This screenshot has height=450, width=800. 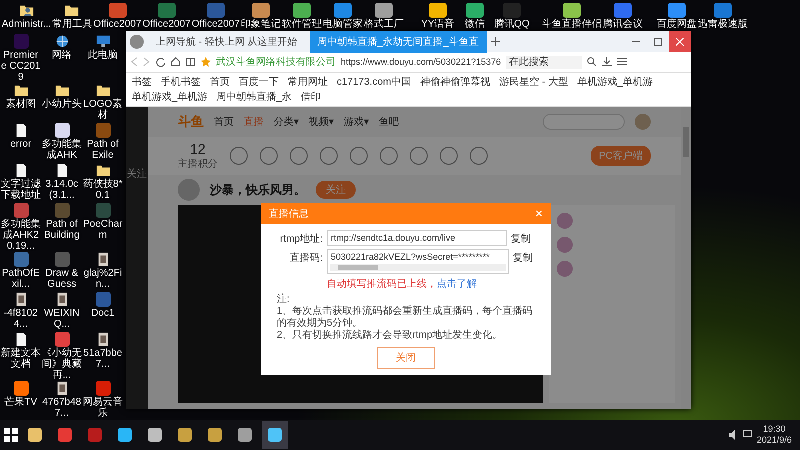 What do you see at coordinates (181, 82) in the screenshot?
I see `bookmark-item: 手机书签` at bounding box center [181, 82].